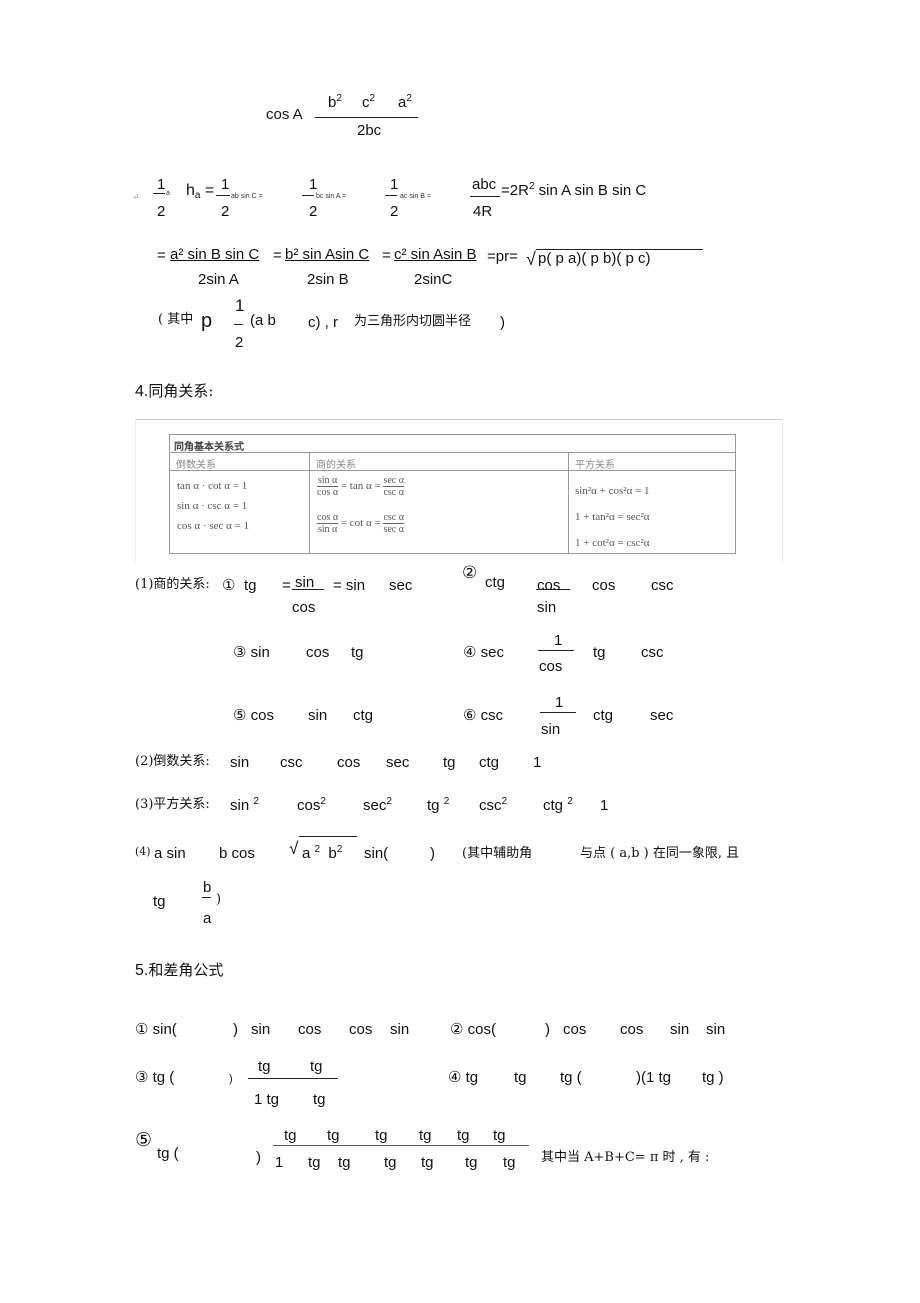  I want to click on b-cos: b cos, so click(237, 853).